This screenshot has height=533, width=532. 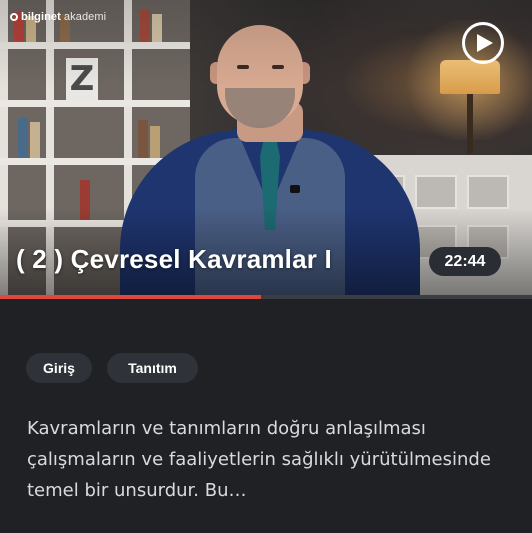 I want to click on tag-giris: Giriş, so click(x=59, y=368).